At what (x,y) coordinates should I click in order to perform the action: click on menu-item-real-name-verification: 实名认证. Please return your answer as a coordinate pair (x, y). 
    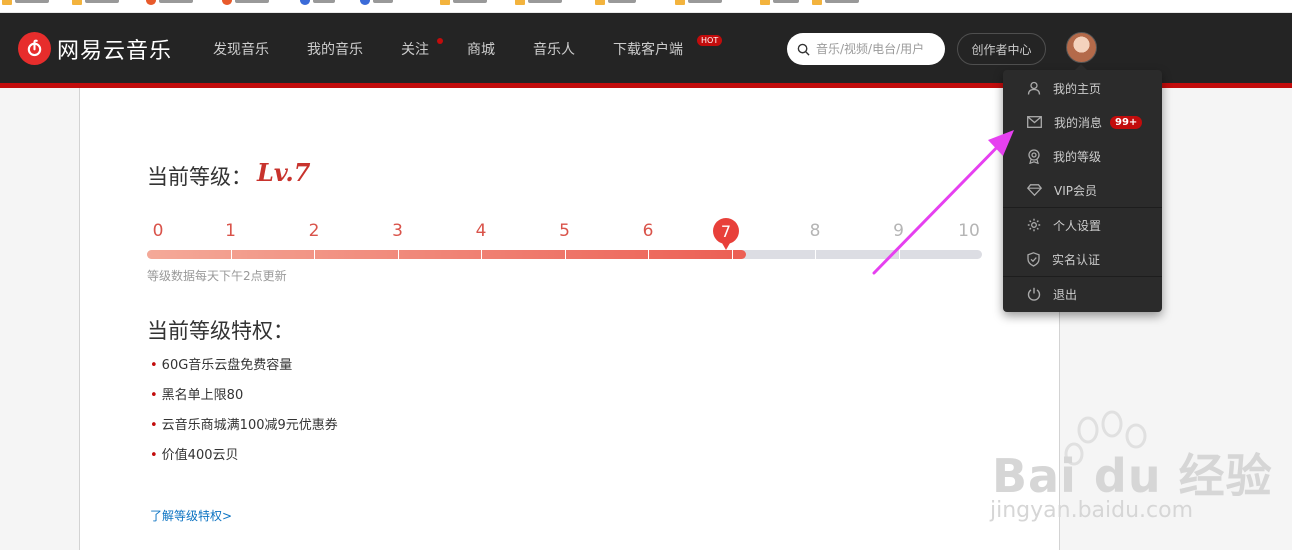
    Looking at the image, I should click on (1082, 259).